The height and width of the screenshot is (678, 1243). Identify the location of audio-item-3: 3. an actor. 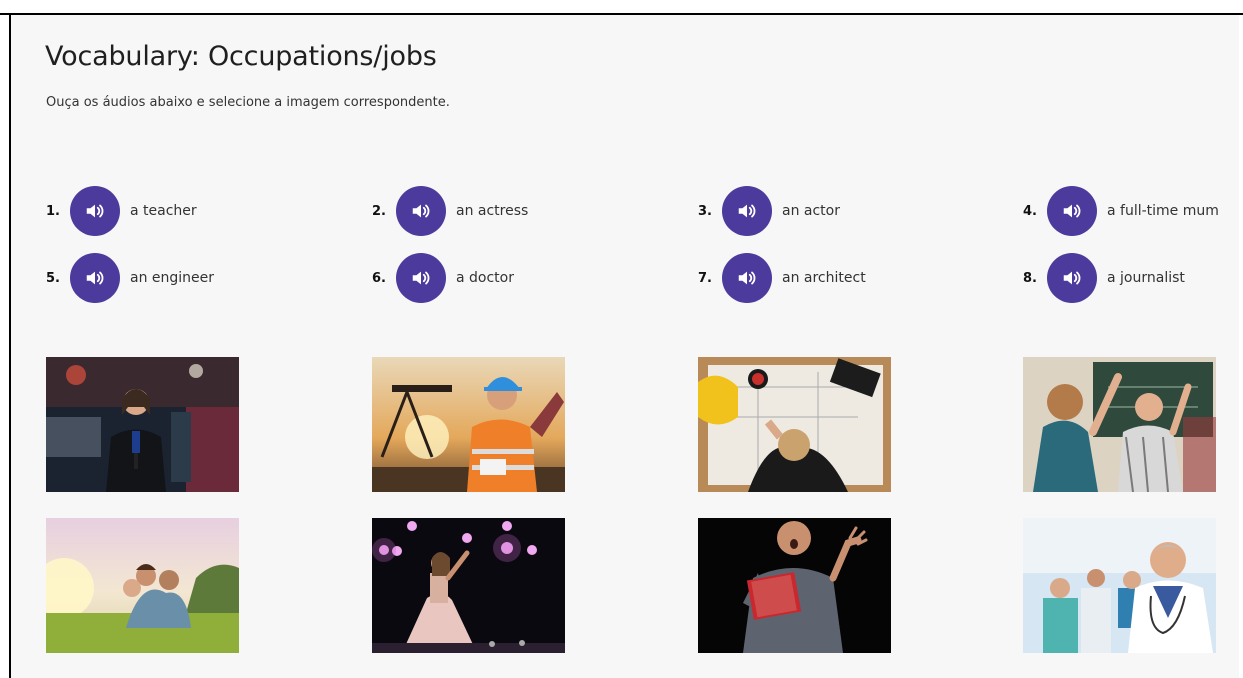
(769, 211).